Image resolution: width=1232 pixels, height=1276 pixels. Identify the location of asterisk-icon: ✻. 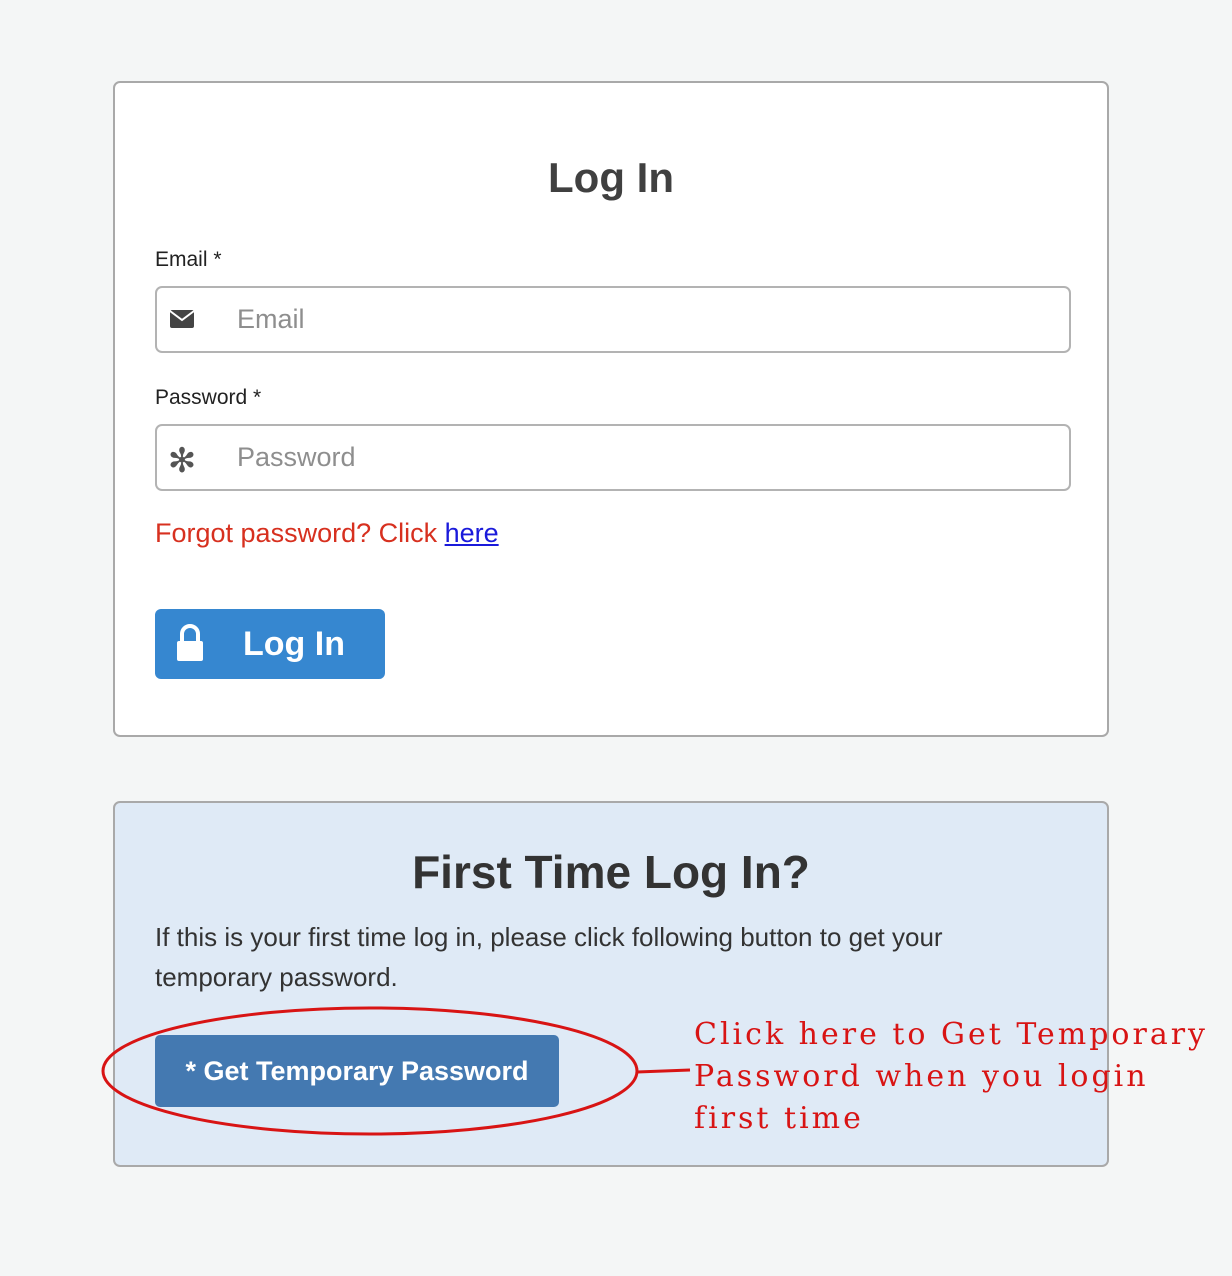
(182, 461).